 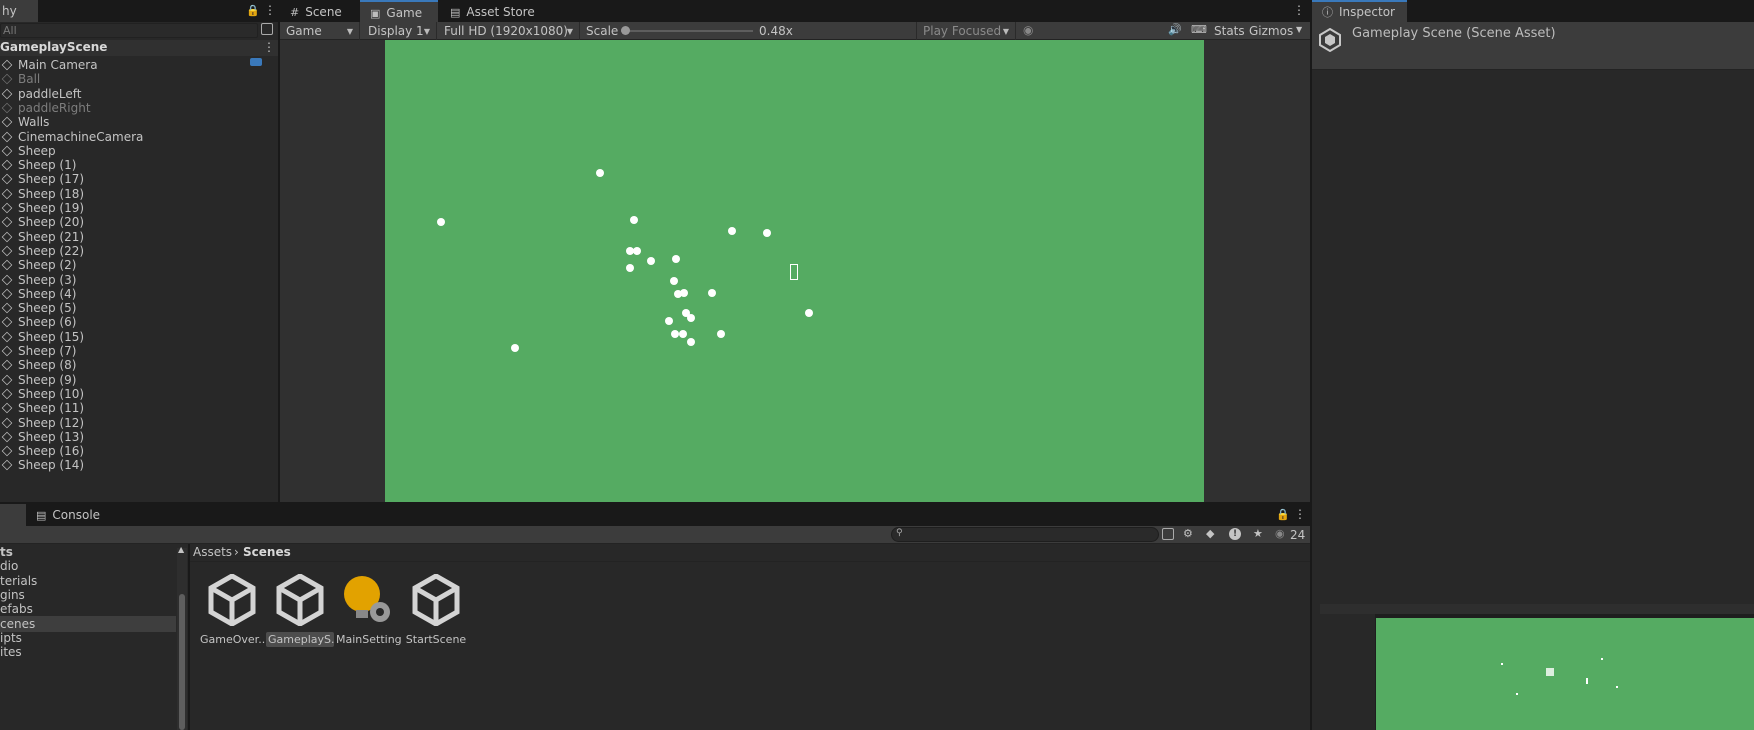 What do you see at coordinates (236, 552) in the screenshot?
I see `chevron-right-icon: ›` at bounding box center [236, 552].